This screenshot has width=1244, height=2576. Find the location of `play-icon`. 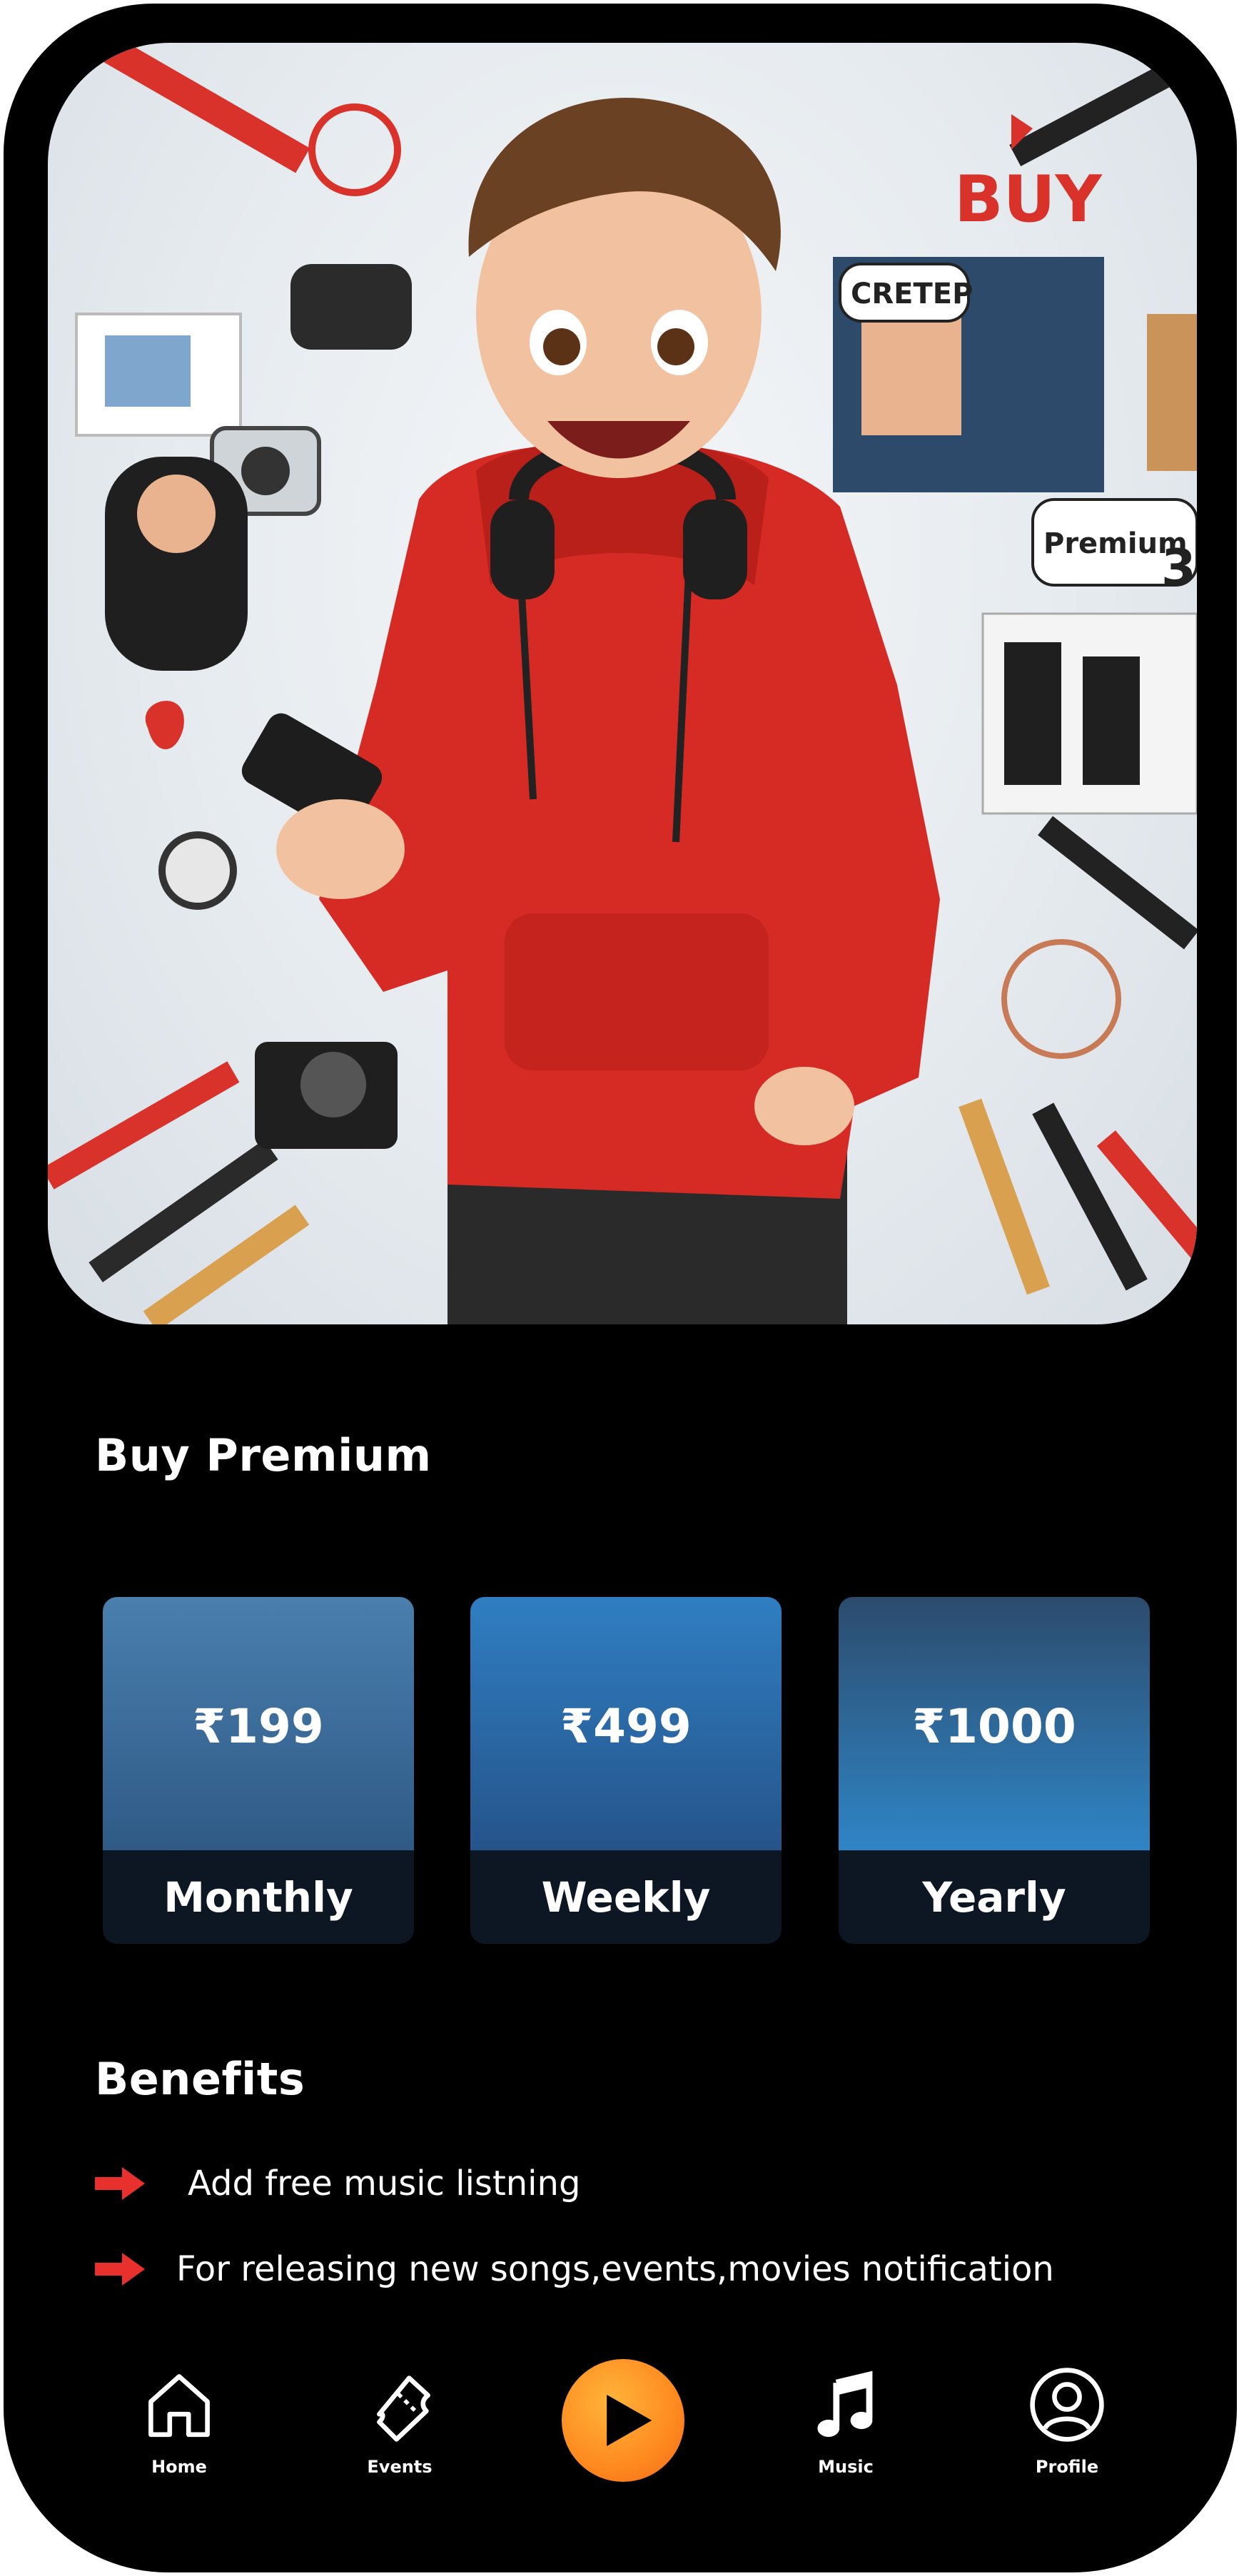

play-icon is located at coordinates (629, 2420).